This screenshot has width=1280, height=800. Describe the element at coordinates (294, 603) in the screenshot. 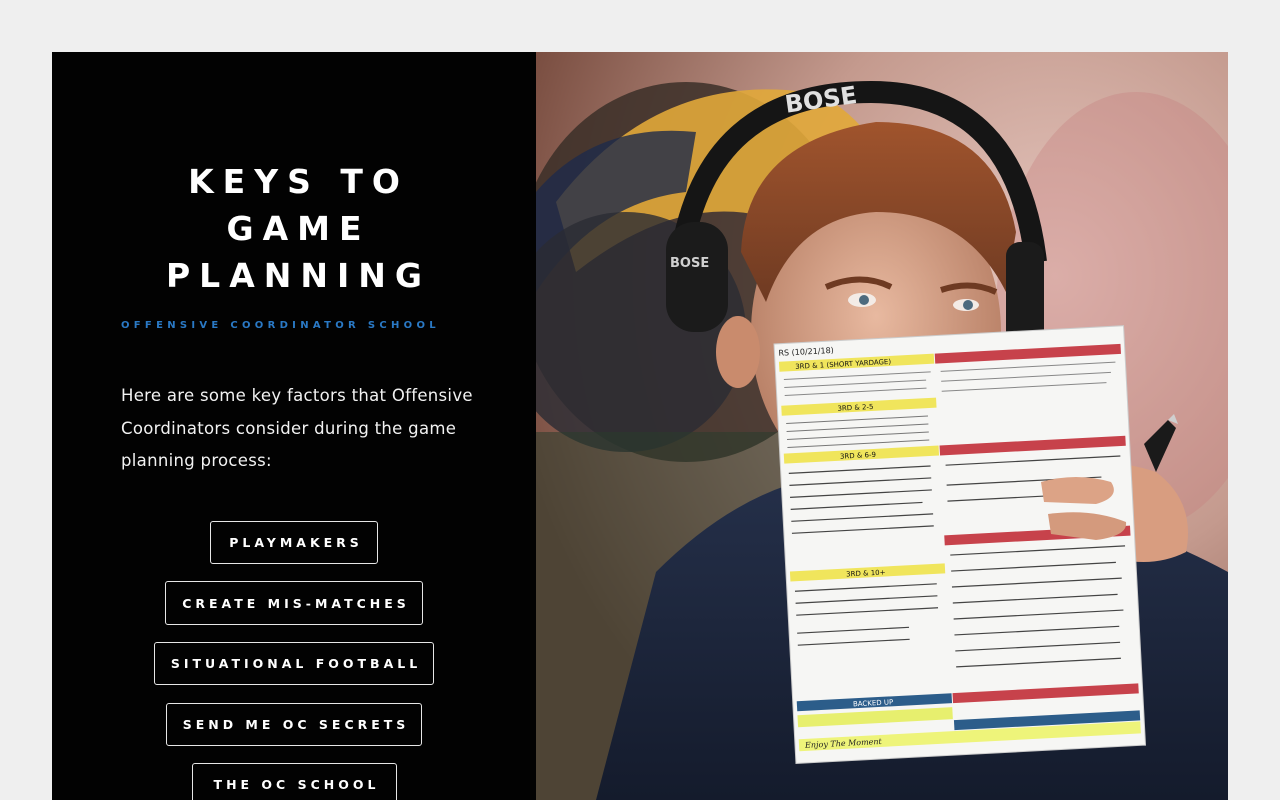

I see `create-mismatches-button: CREATE MIS-MATCHES` at that location.